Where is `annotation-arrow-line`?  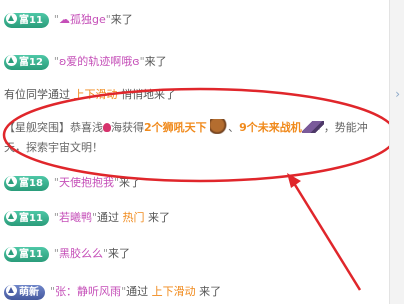
annotation-arrow-line is located at coordinates (326, 235).